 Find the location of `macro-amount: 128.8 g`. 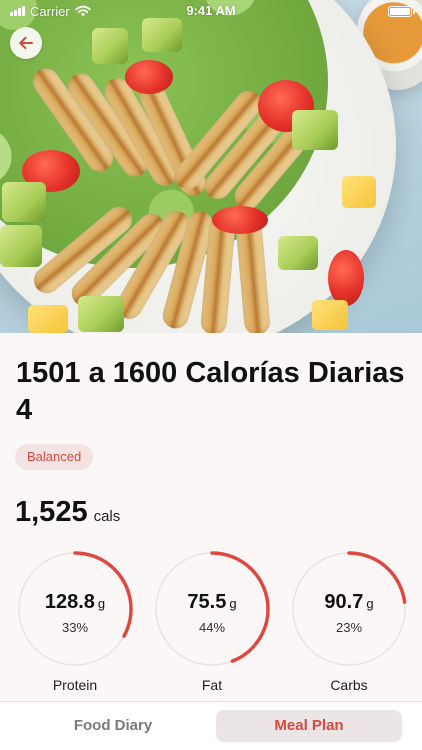

macro-amount: 128.8 g is located at coordinates (75, 602).